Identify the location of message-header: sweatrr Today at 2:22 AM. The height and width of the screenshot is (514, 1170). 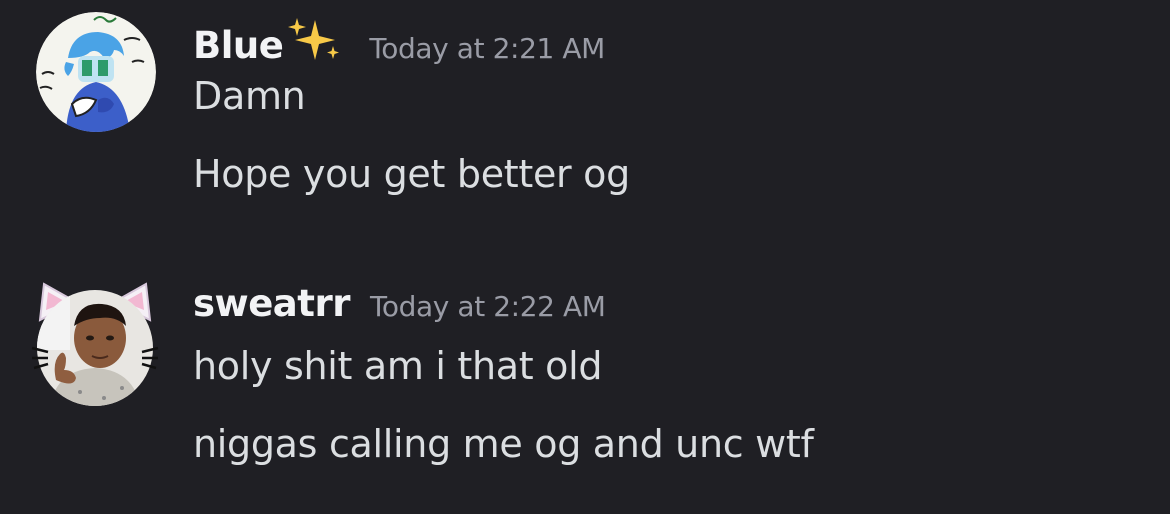
(399, 303).